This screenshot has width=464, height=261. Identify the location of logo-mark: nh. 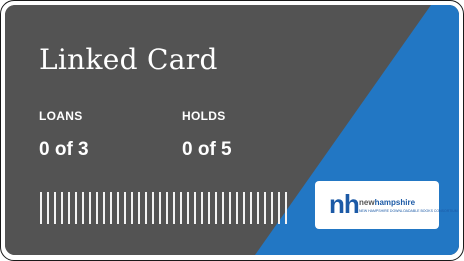
(344, 204).